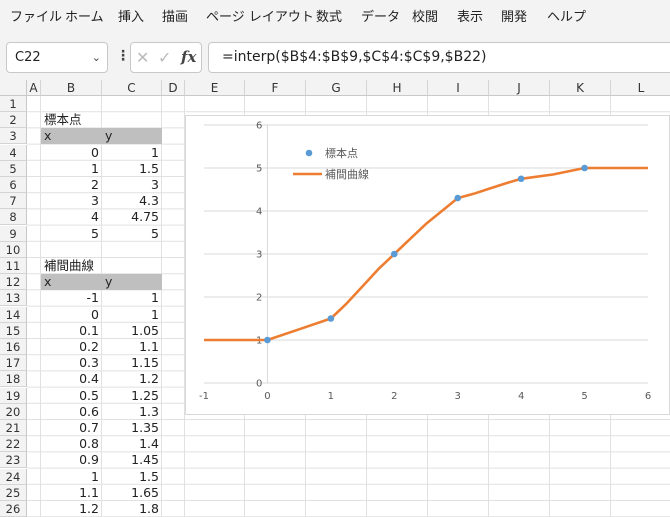 The image size is (670, 517). Describe the element at coordinates (13, 233) in the screenshot. I see `row-header: 9` at that location.